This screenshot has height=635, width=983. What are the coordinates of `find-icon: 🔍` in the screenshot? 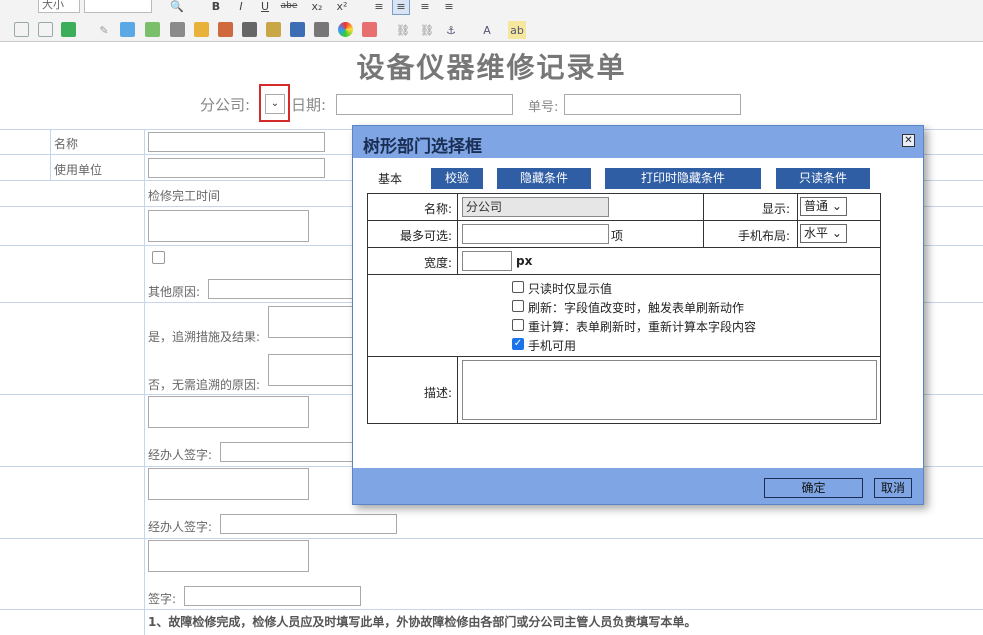 It's located at (177, 7).